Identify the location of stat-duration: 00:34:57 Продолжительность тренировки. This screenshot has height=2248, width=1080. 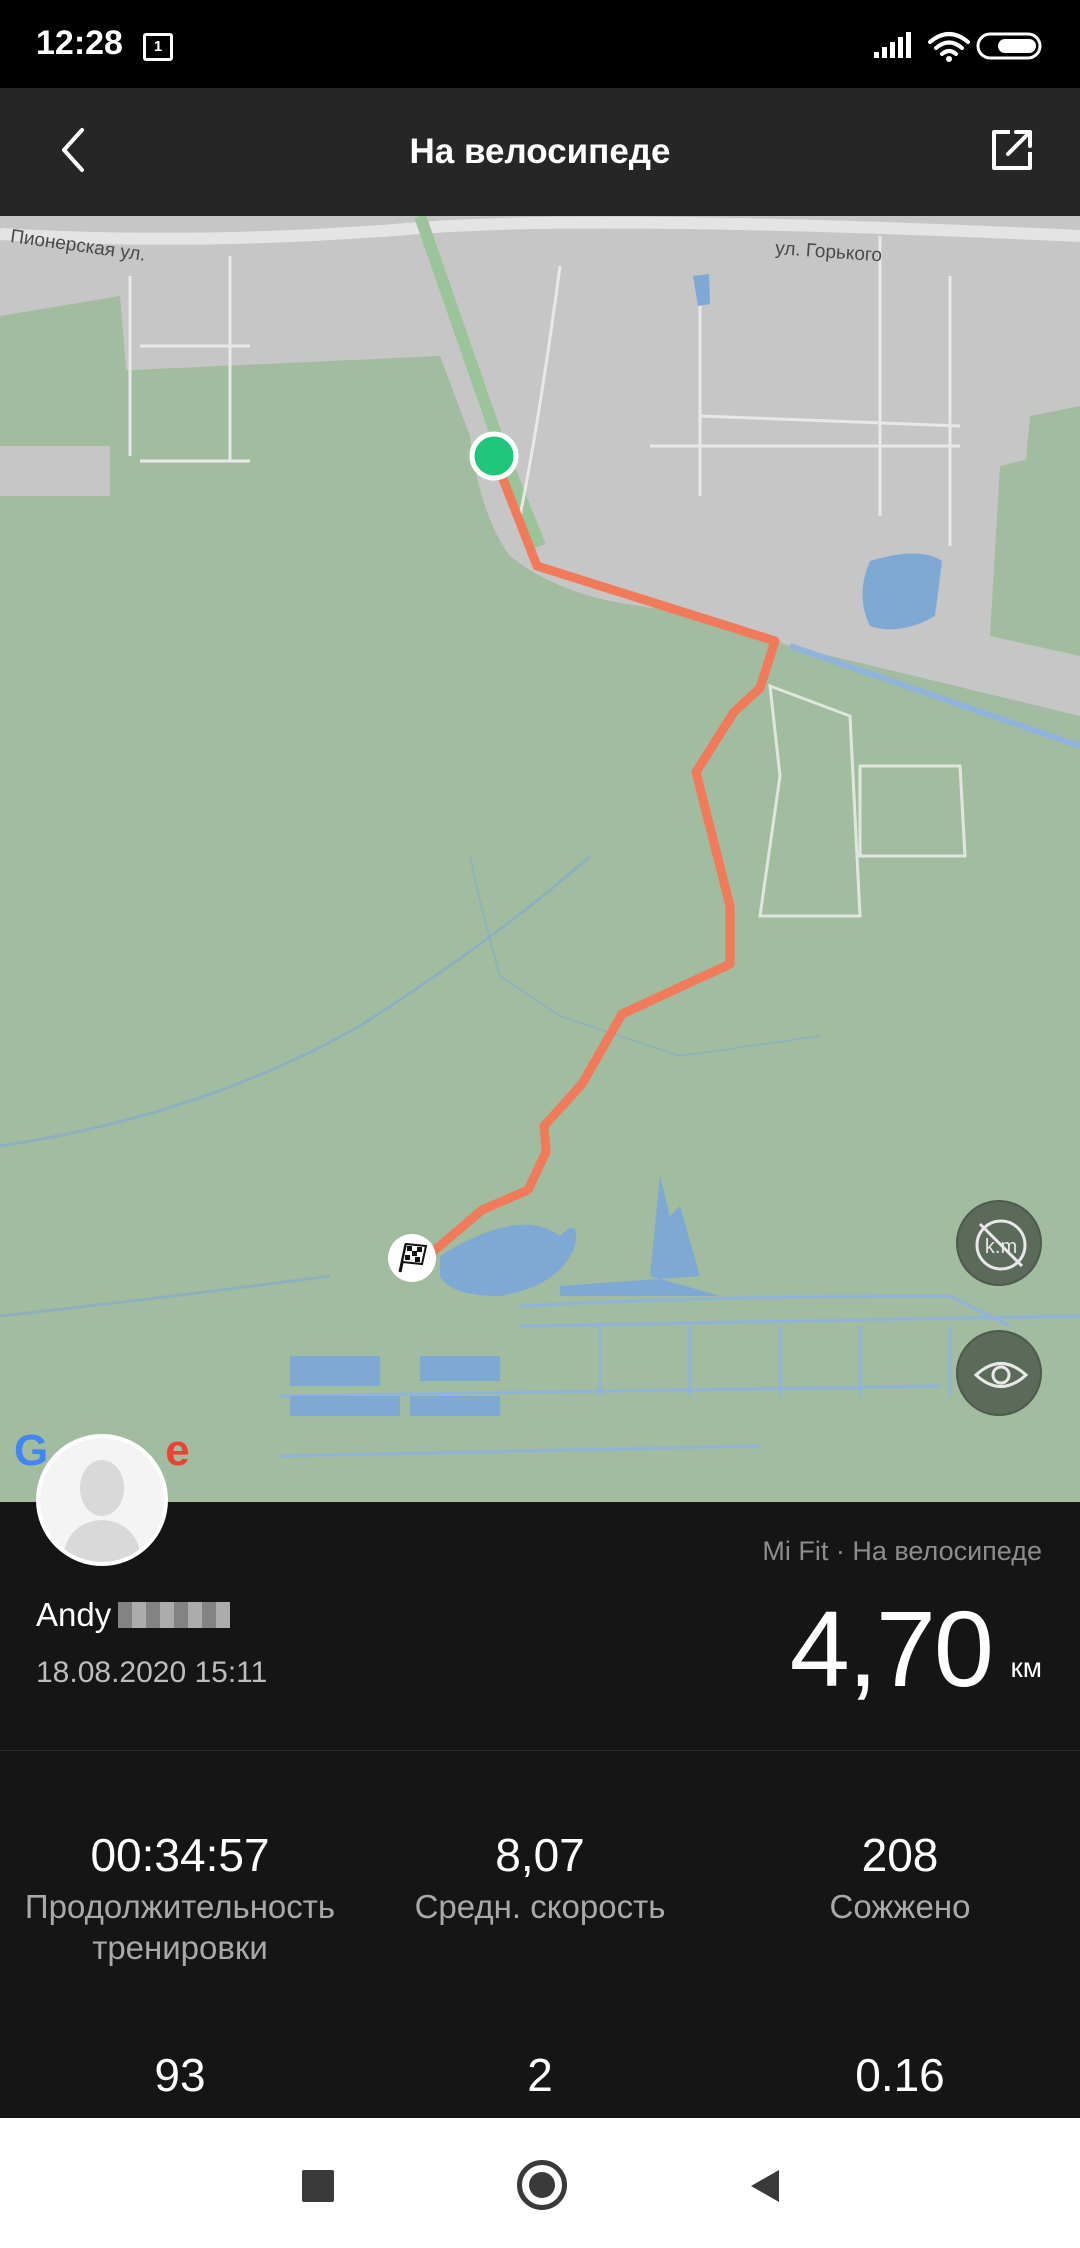
(180, 1898).